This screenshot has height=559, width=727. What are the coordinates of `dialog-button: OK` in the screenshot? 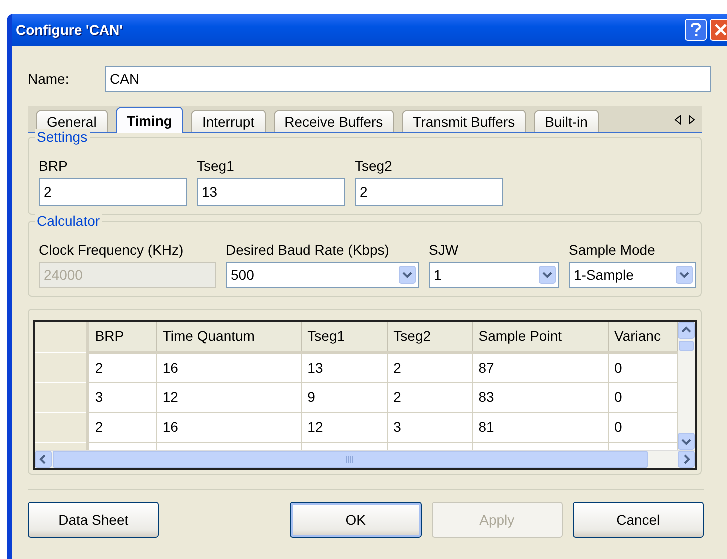 It's located at (356, 520).